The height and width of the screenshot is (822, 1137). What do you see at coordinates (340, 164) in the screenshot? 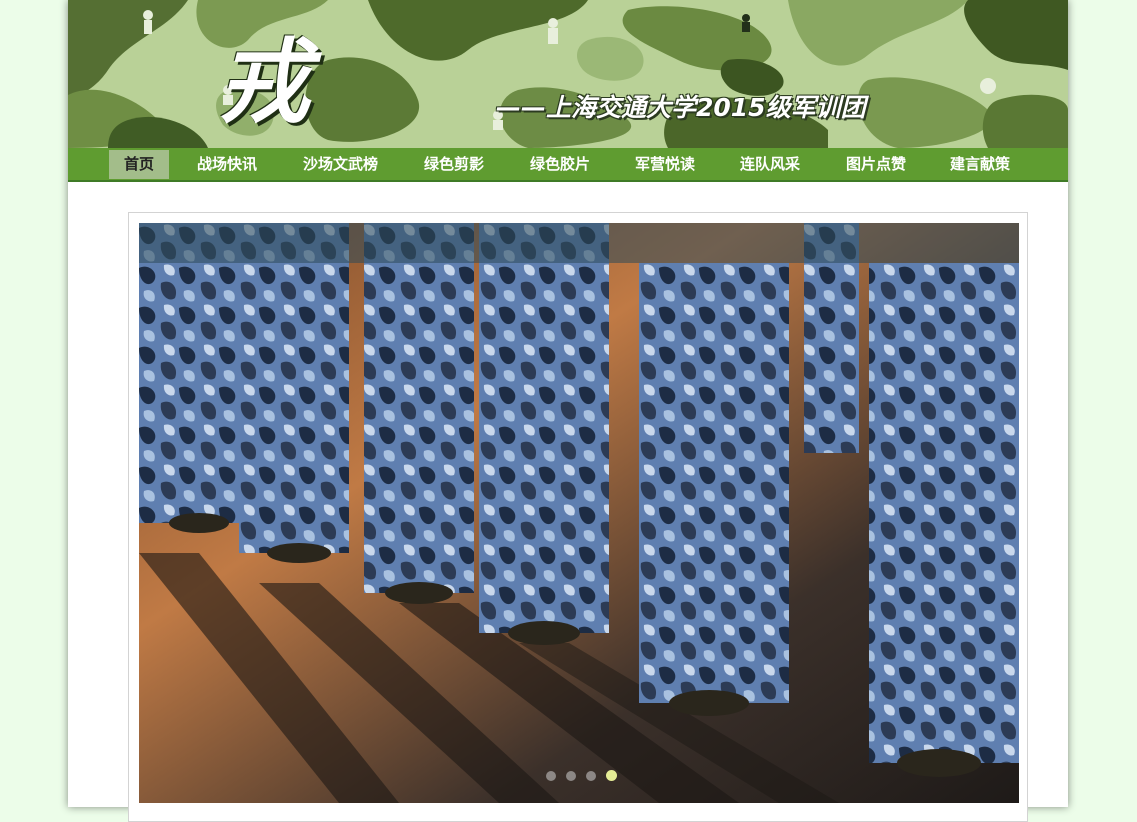
I see `nav-item-honor-roll: 沙场文武榜` at bounding box center [340, 164].